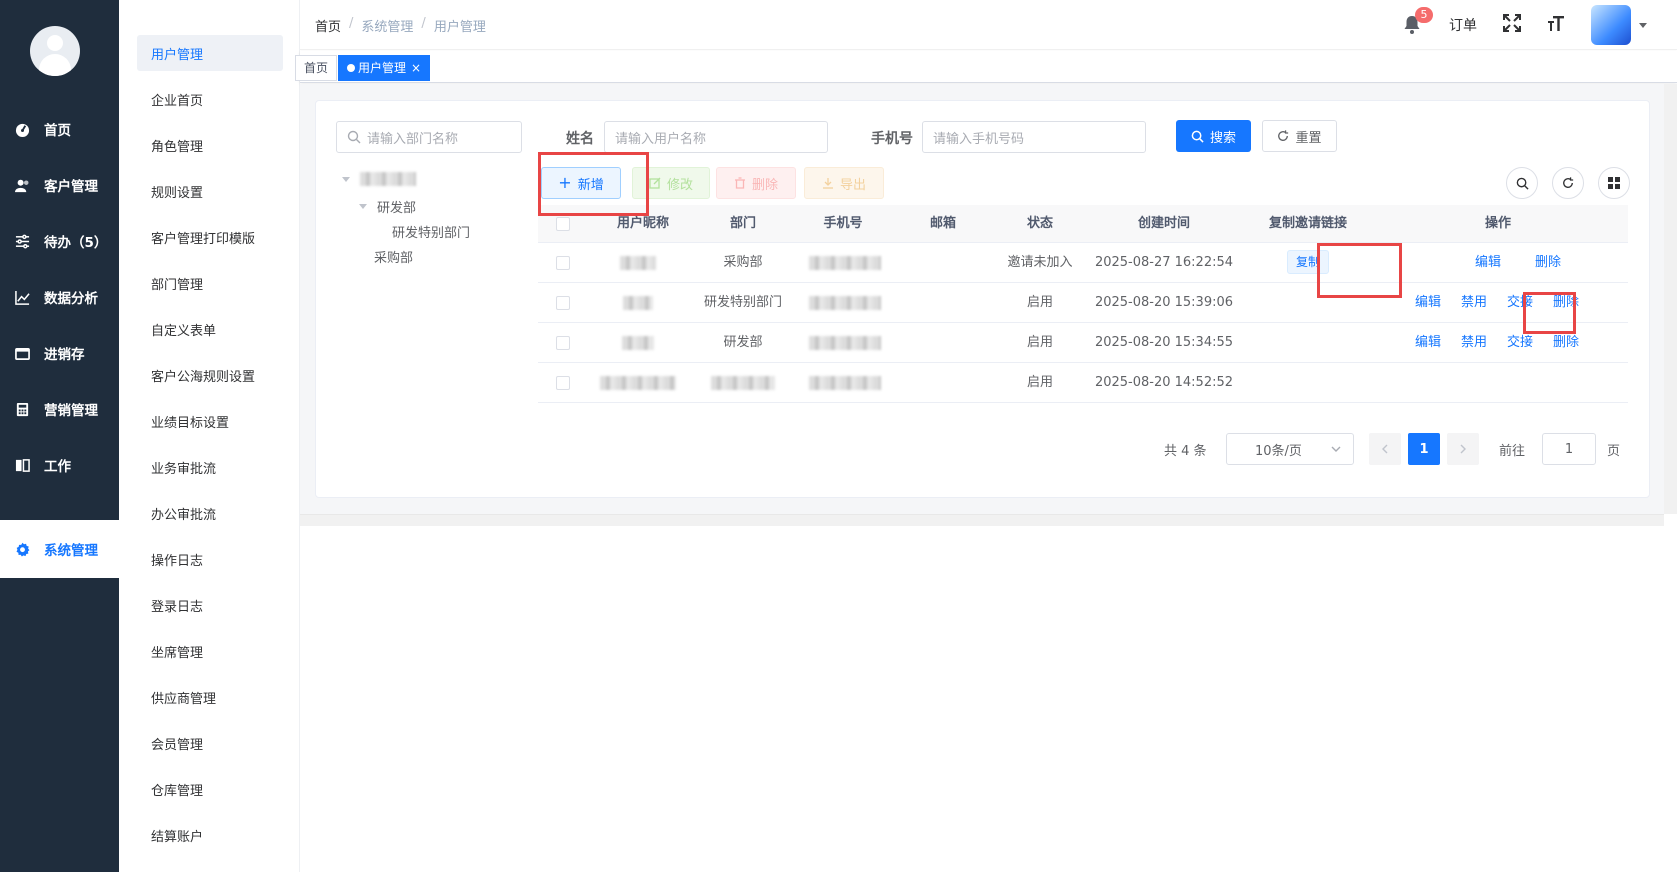 This screenshot has width=1677, height=872. What do you see at coordinates (1525, 25) in the screenshot?
I see `navbar-right: 5 订单` at bounding box center [1525, 25].